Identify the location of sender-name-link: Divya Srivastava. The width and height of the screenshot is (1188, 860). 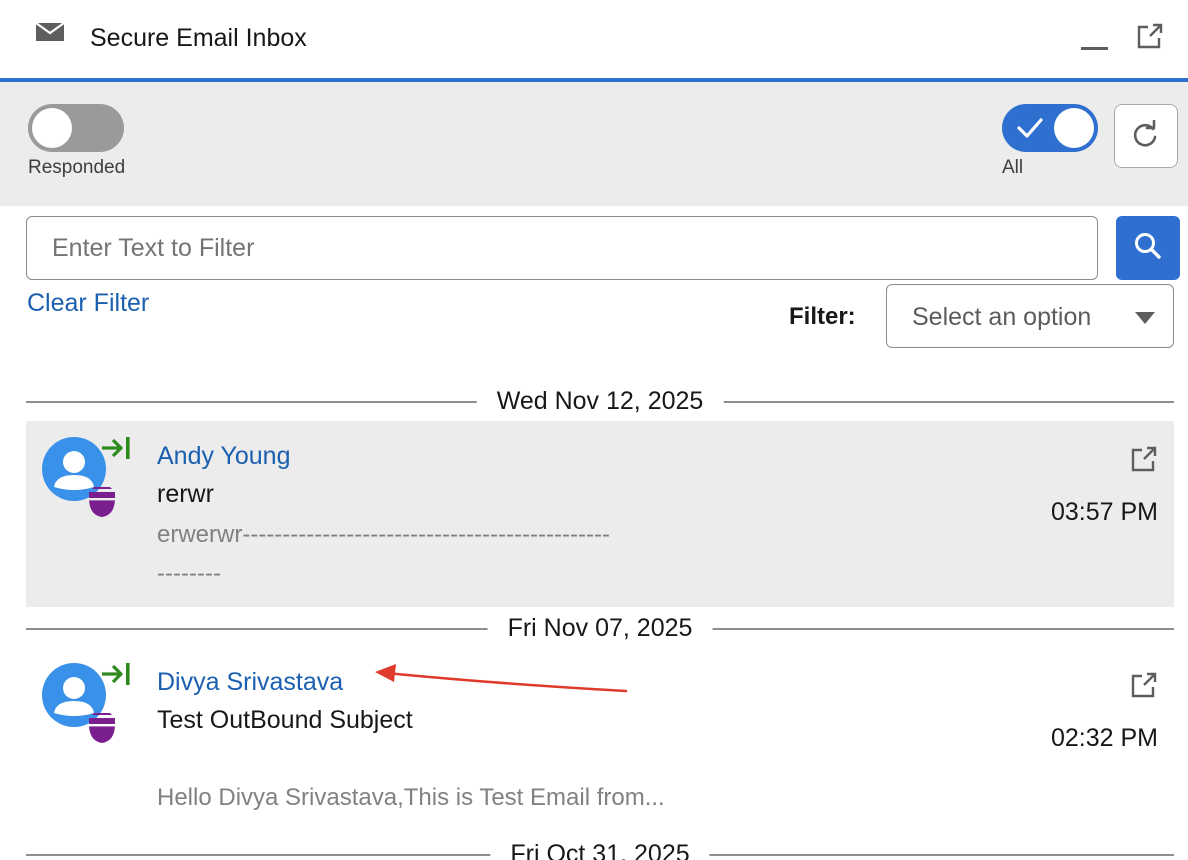
(250, 682).